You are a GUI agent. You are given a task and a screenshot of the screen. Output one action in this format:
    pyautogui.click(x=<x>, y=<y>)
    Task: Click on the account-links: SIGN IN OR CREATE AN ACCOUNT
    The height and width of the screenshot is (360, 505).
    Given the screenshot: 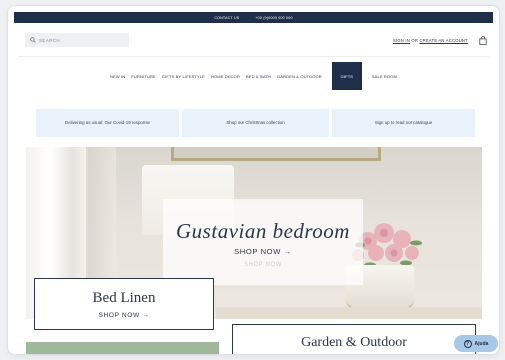 What is the action you would take?
    pyautogui.click(x=430, y=40)
    